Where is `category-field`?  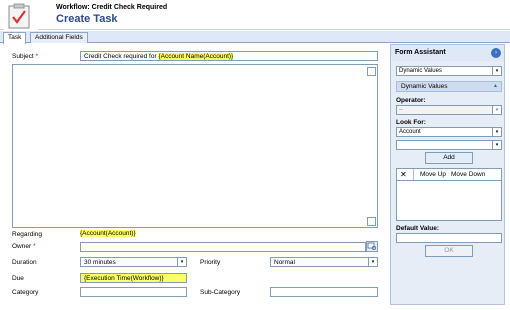
category-field is located at coordinates (133, 292).